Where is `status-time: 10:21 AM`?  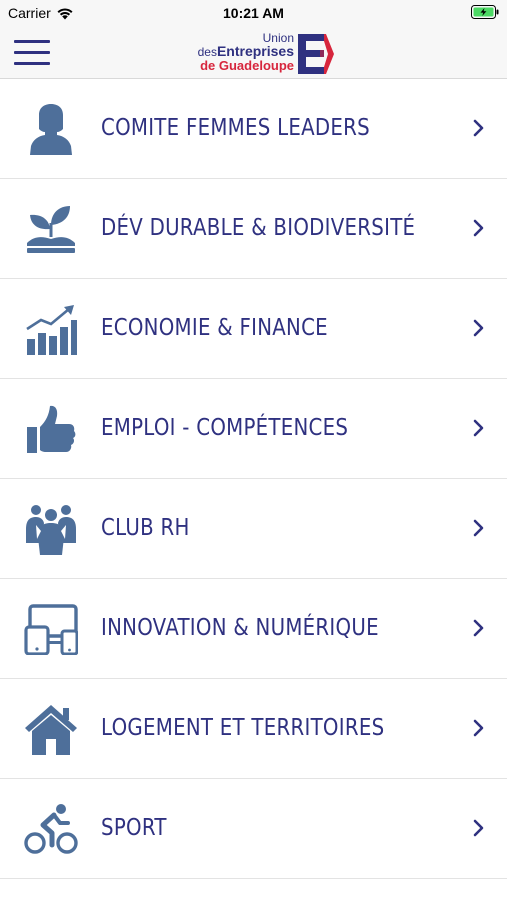 status-time: 10:21 AM is located at coordinates (253, 13).